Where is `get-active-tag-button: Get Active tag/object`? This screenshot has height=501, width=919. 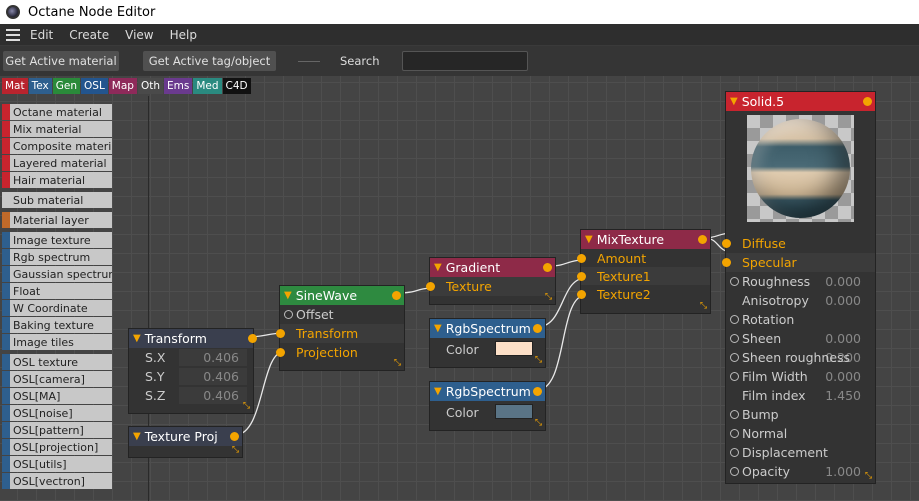 get-active-tag-button: Get Active tag/object is located at coordinates (209, 61).